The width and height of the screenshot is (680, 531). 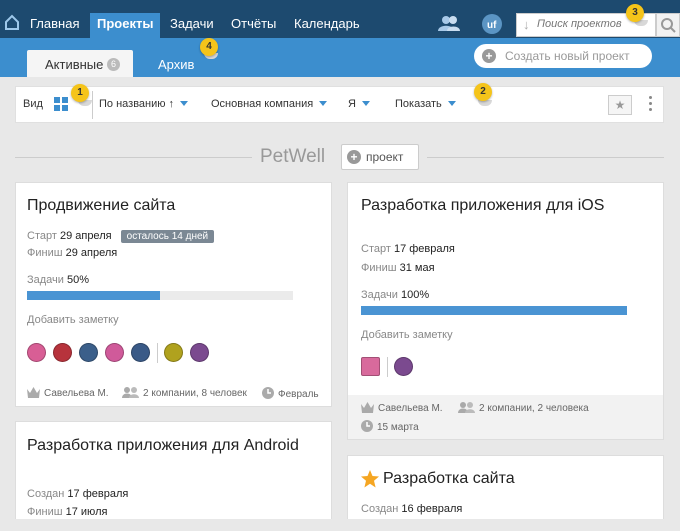 I want to click on grid-view-icon, so click(x=61, y=104).